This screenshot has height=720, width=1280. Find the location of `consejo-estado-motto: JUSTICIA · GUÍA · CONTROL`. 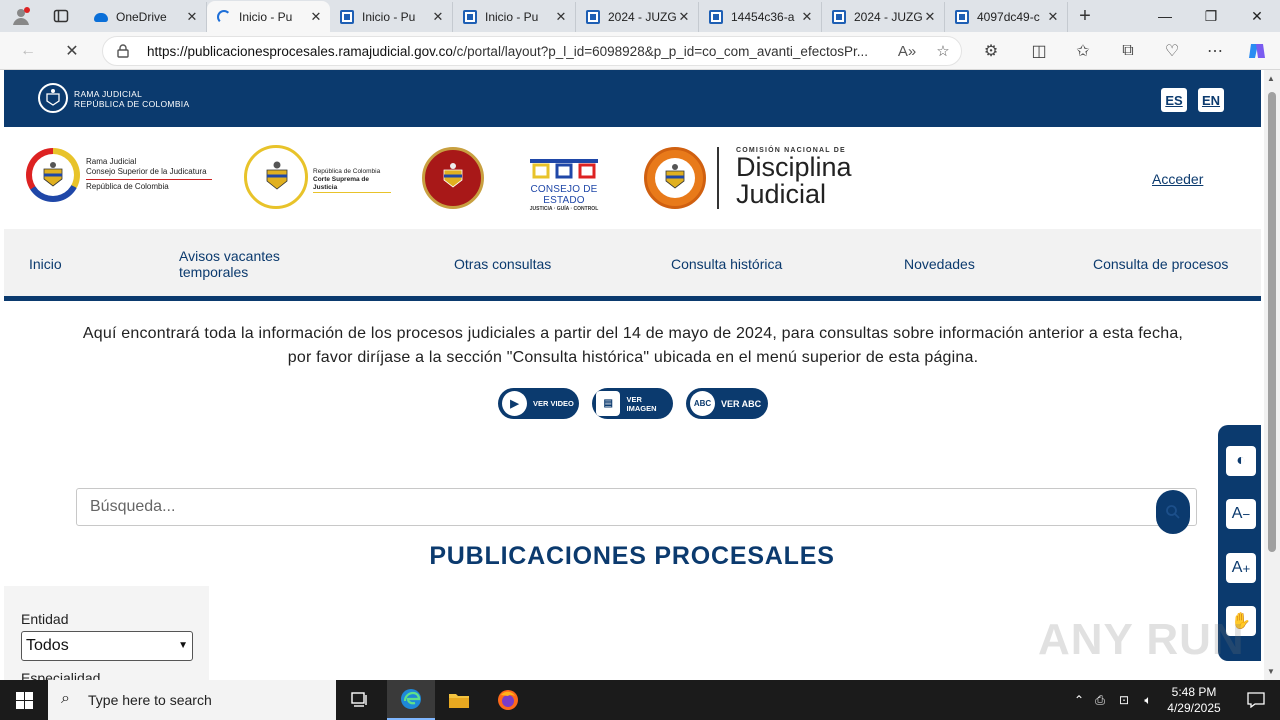

consejo-estado-motto: JUSTICIA · GUÍA · CONTROL is located at coordinates (564, 209).